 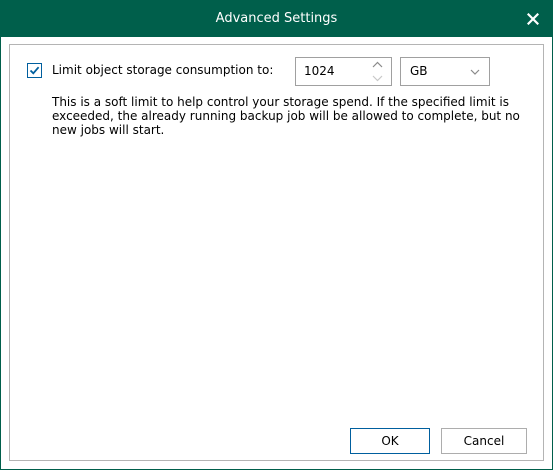 What do you see at coordinates (319, 71) in the screenshot?
I see `storage-limit-input: 1024` at bounding box center [319, 71].